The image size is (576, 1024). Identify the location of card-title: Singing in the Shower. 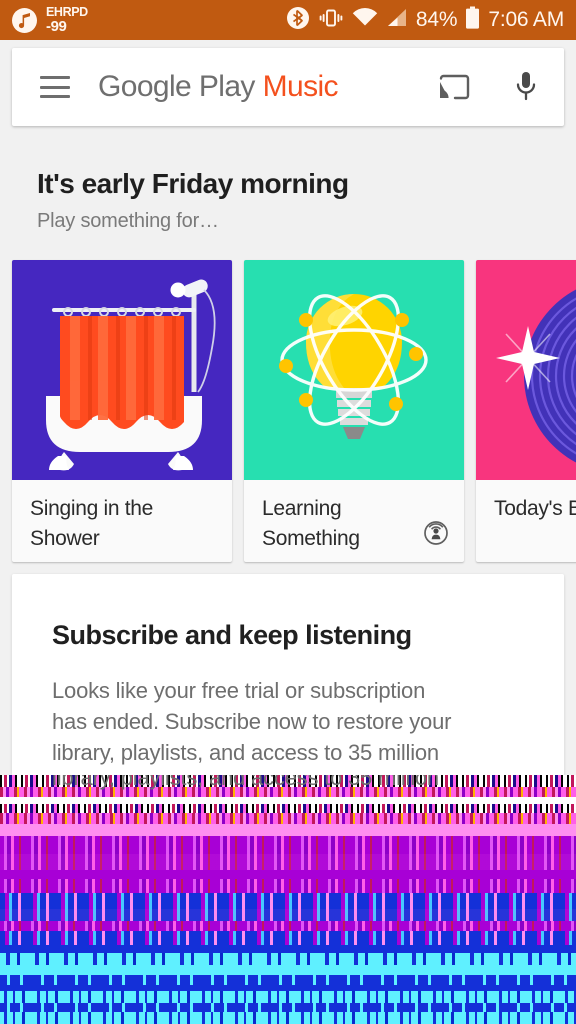
(92, 523).